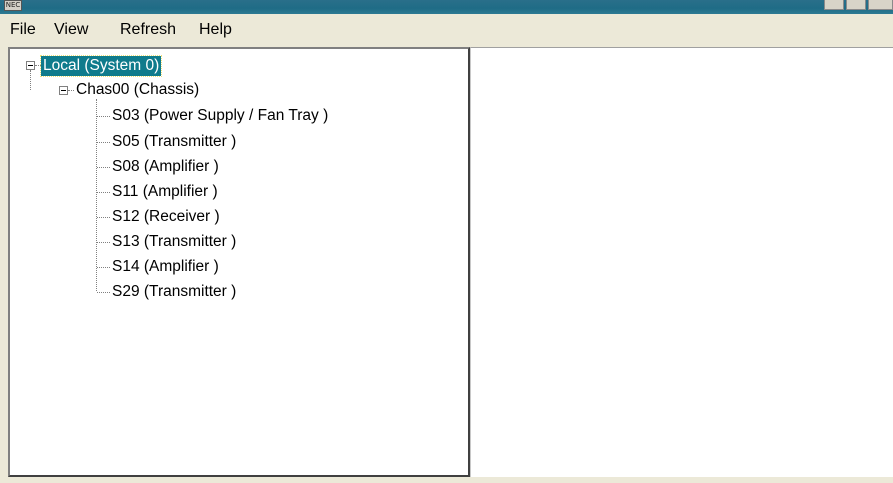  What do you see at coordinates (165, 267) in the screenshot?
I see `tree-node-slot: S14 (Amplifier )` at bounding box center [165, 267].